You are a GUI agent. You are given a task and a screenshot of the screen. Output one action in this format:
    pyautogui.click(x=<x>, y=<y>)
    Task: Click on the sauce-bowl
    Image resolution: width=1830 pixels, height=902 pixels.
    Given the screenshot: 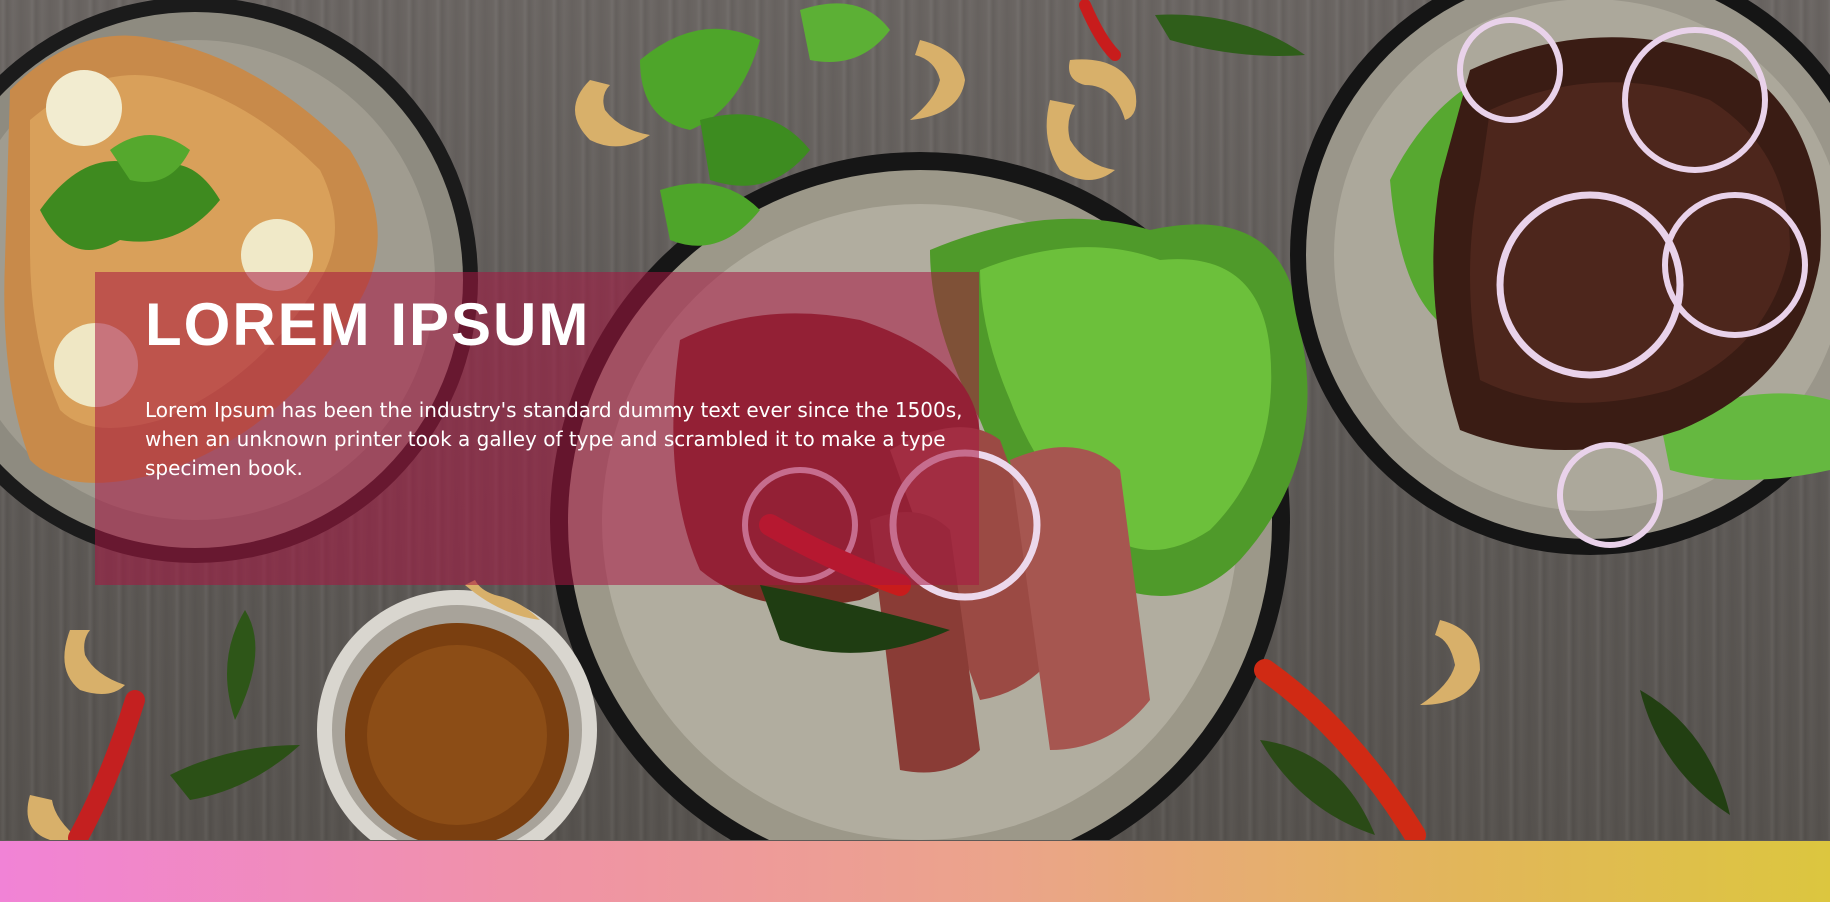 What is the action you would take?
    pyautogui.click(x=457, y=715)
    